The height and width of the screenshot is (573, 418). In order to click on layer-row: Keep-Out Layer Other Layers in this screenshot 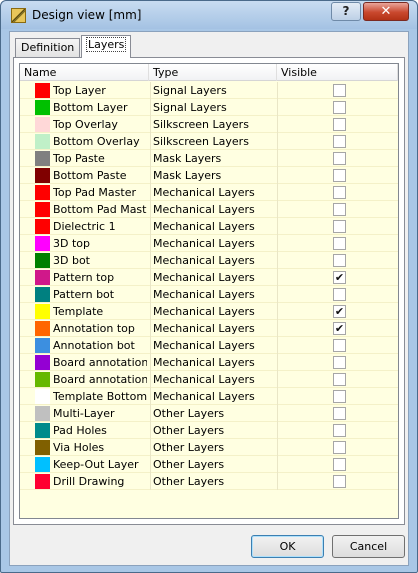, I will do `click(209, 464)`.